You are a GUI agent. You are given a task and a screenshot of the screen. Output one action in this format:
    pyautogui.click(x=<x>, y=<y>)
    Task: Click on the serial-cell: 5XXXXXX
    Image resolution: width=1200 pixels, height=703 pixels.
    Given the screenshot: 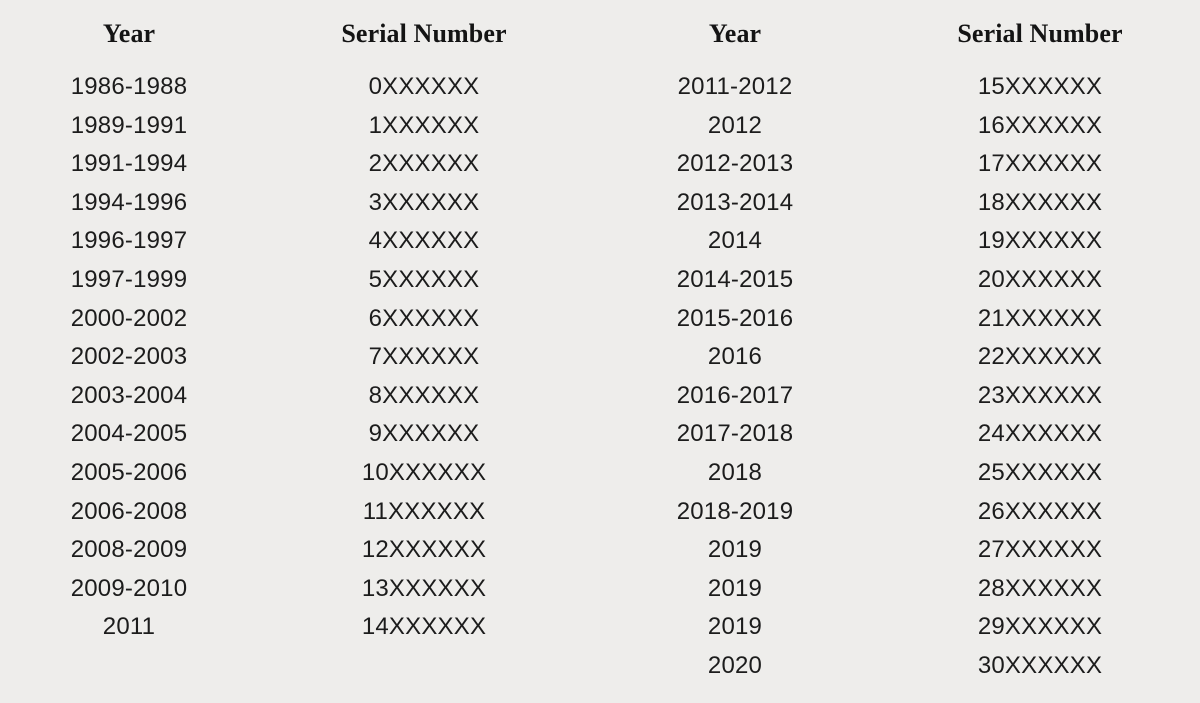 What is the action you would take?
    pyautogui.click(x=424, y=279)
    